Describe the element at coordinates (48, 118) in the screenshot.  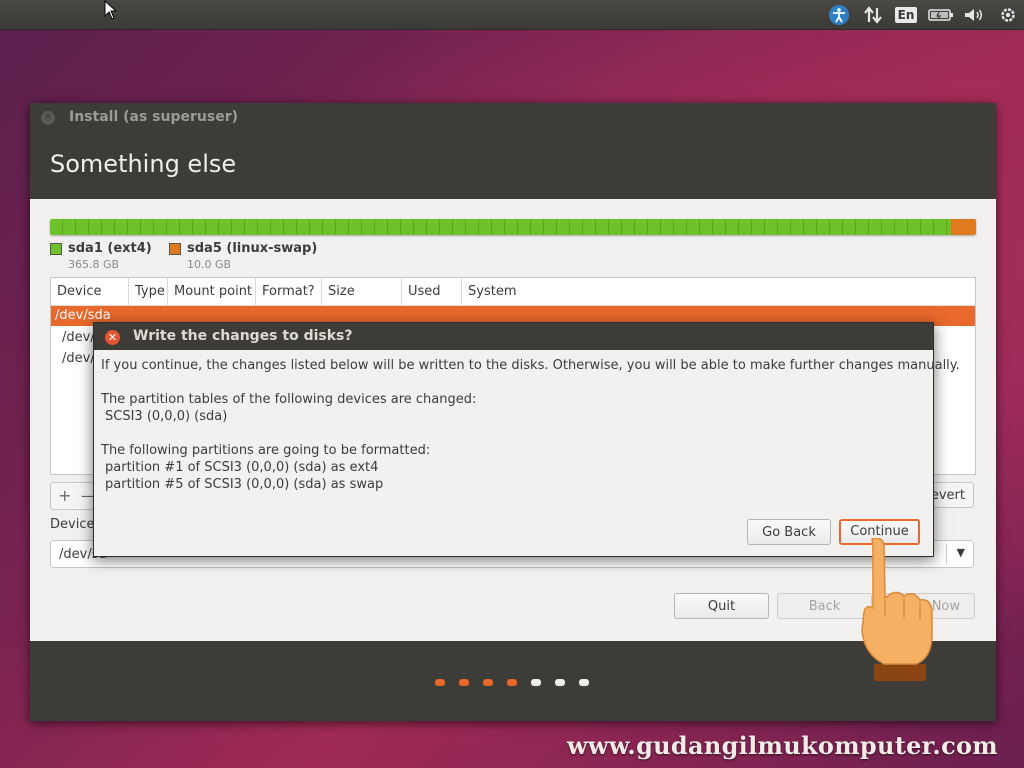
I see `window-close-icon: ✕` at that location.